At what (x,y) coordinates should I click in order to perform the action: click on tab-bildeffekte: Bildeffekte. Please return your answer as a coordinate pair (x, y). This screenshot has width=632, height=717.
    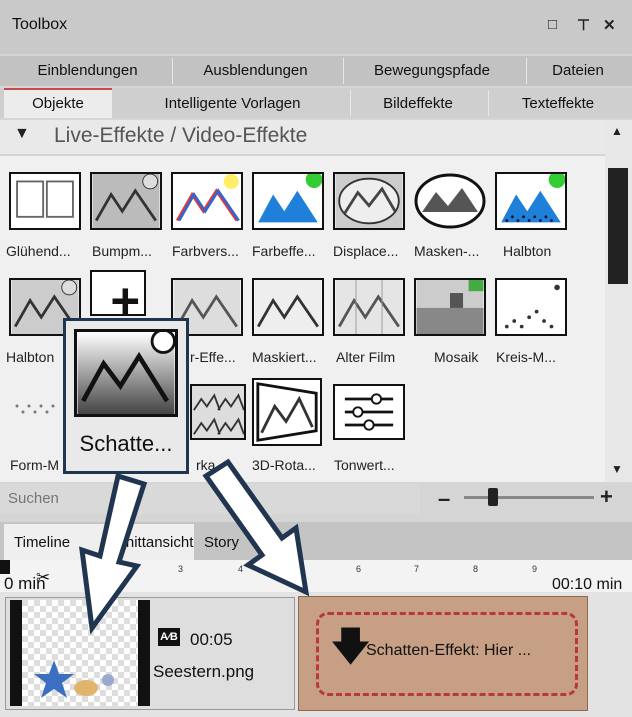
    Looking at the image, I should click on (418, 103).